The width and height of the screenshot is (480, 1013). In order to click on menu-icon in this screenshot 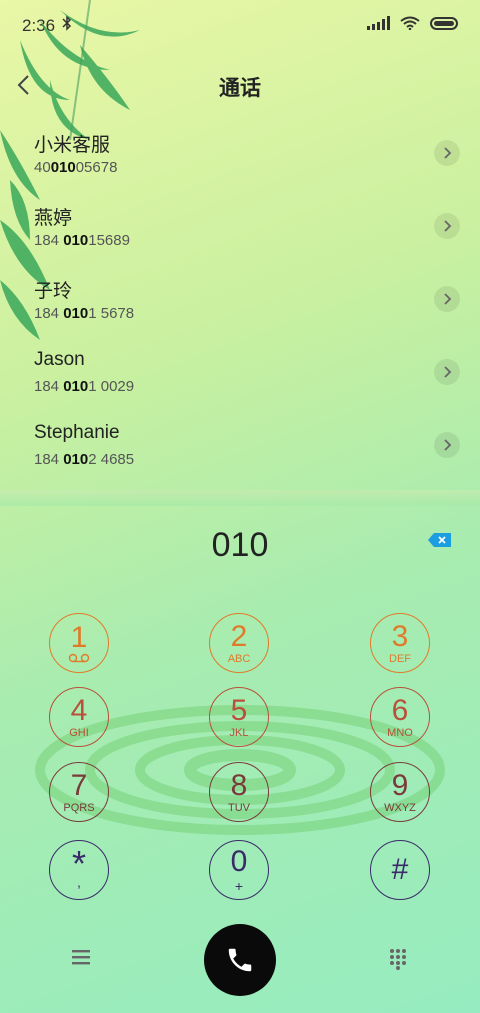, I will do `click(81, 957)`.